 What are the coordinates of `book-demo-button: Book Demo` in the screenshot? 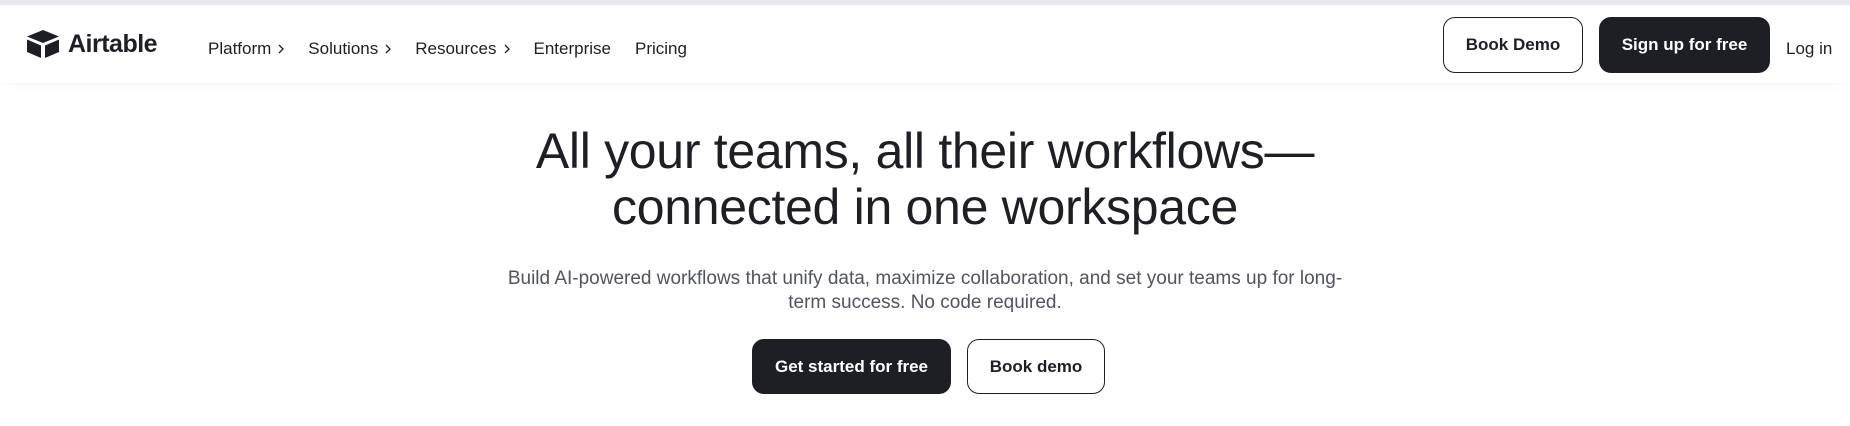 It's located at (1513, 45).